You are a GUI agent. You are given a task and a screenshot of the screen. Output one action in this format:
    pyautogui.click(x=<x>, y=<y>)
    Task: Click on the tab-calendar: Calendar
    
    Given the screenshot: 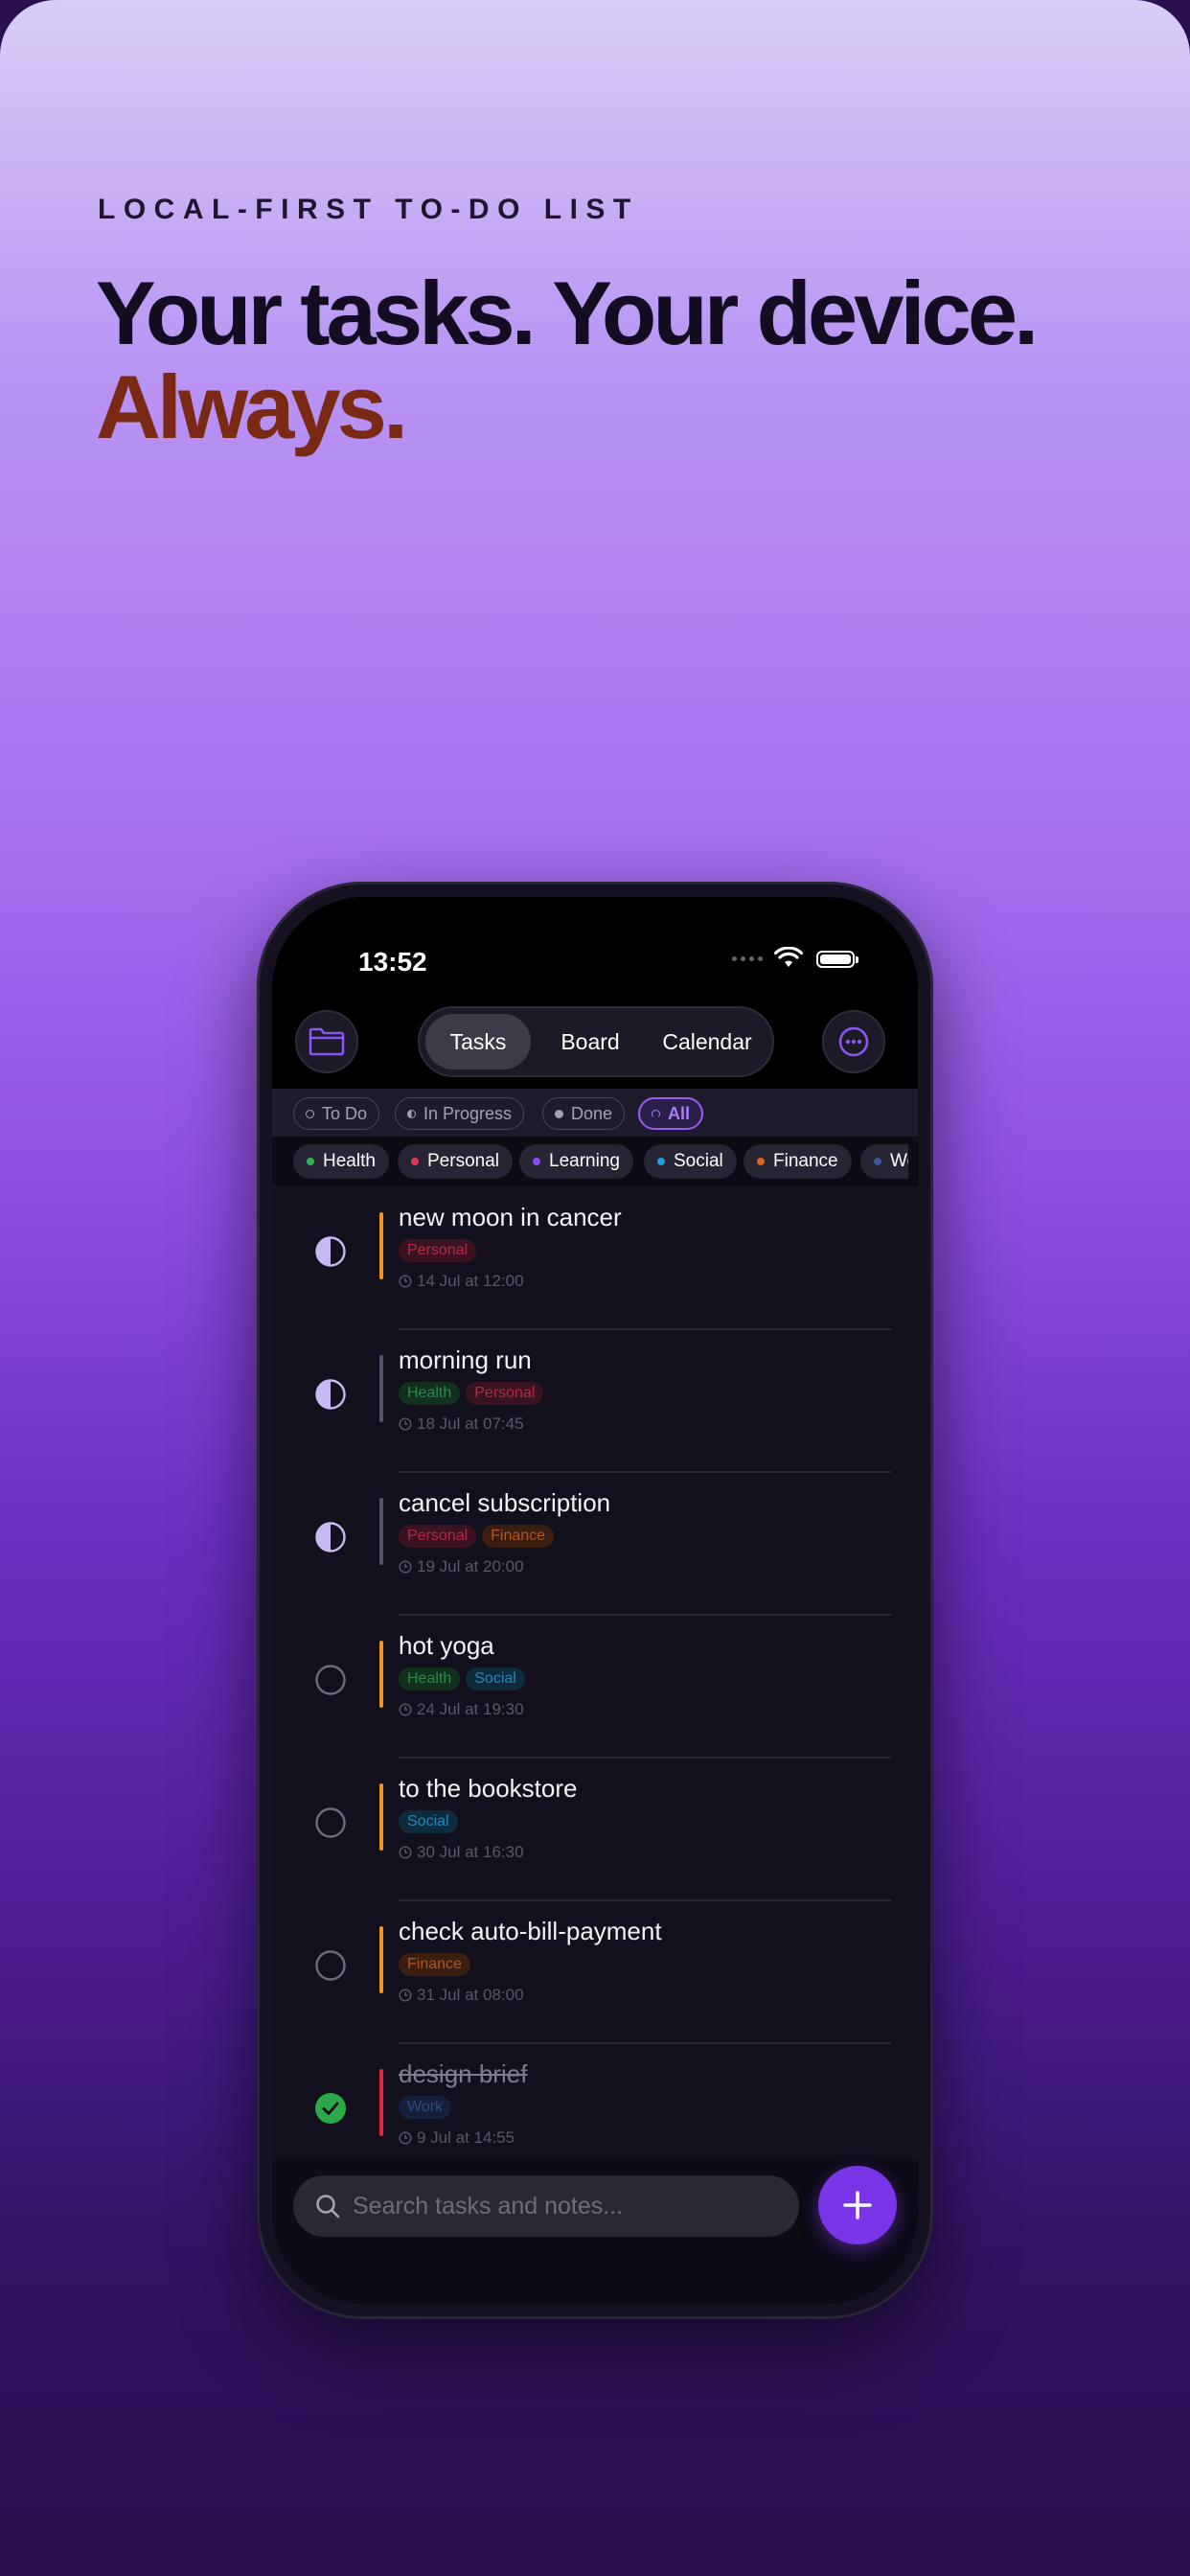 What is the action you would take?
    pyautogui.click(x=708, y=1042)
    